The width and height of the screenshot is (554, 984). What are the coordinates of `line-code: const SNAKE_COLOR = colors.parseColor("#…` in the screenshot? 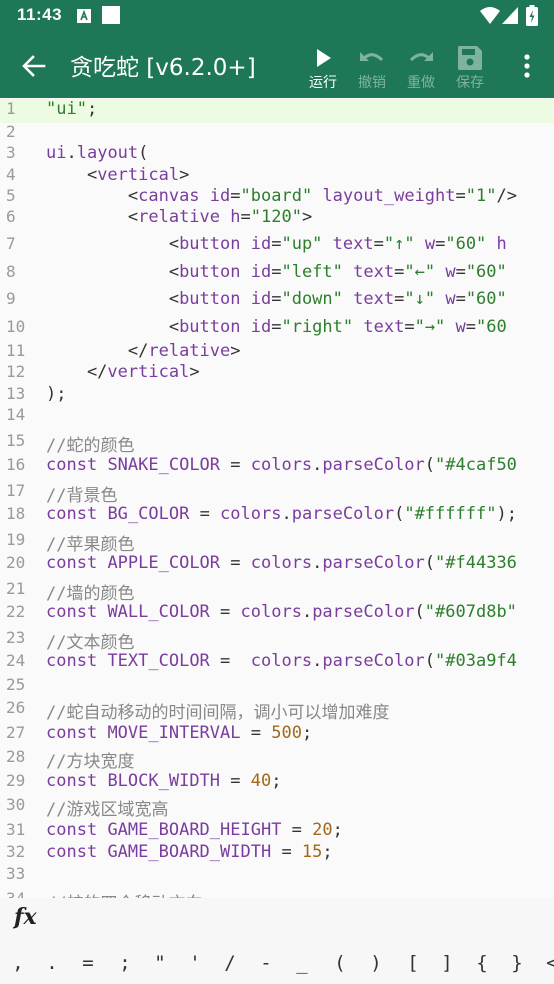 It's located at (281, 465).